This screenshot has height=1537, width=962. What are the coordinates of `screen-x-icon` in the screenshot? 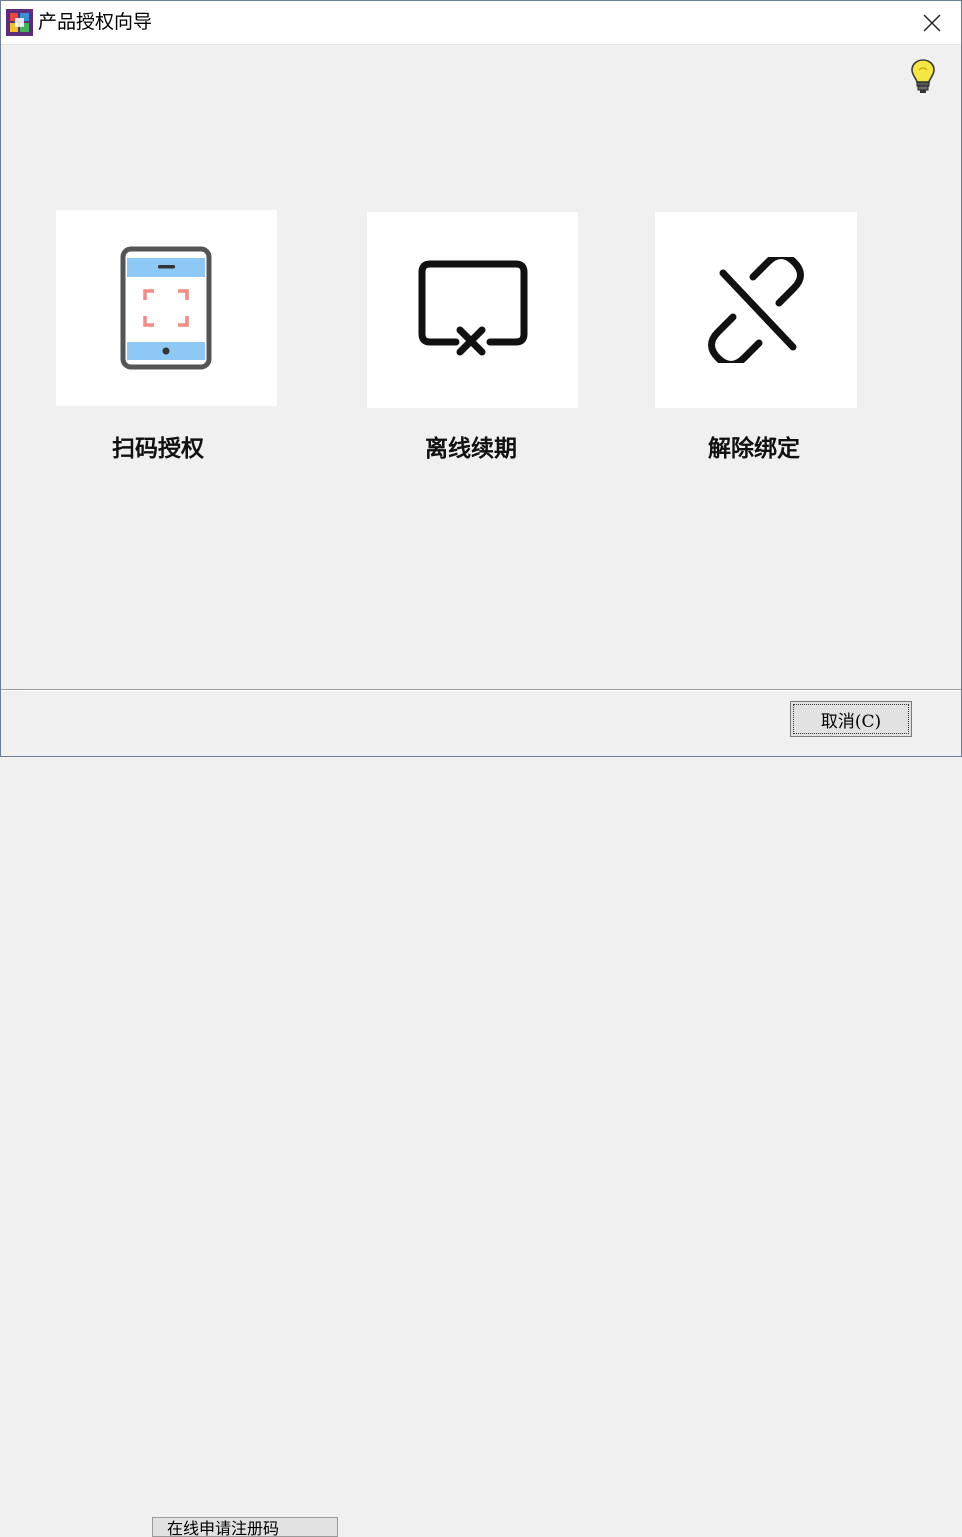 It's located at (472, 308).